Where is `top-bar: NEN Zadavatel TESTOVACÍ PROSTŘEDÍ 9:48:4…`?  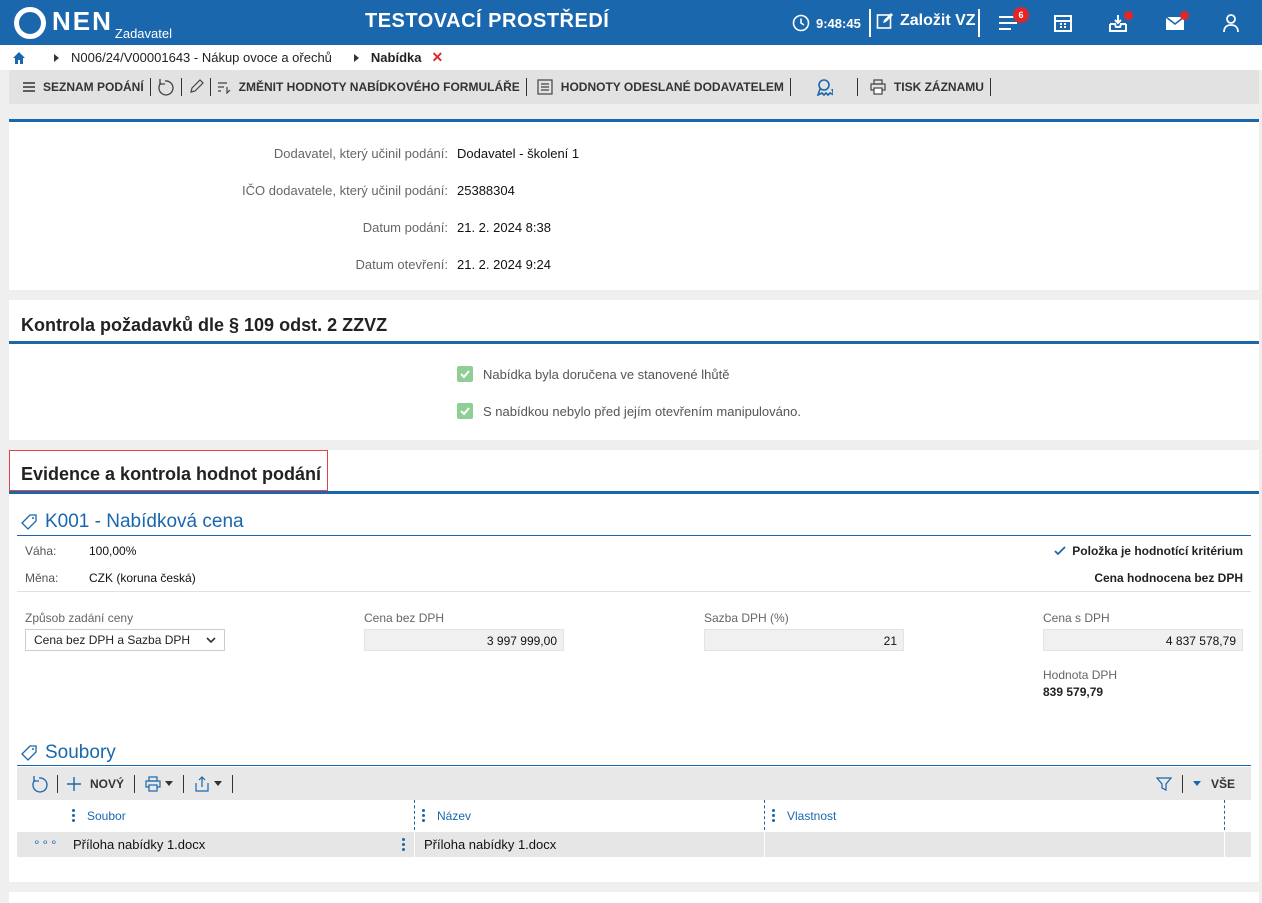 top-bar: NEN Zadavatel TESTOVACÍ PROSTŘEDÍ 9:48:4… is located at coordinates (631, 22).